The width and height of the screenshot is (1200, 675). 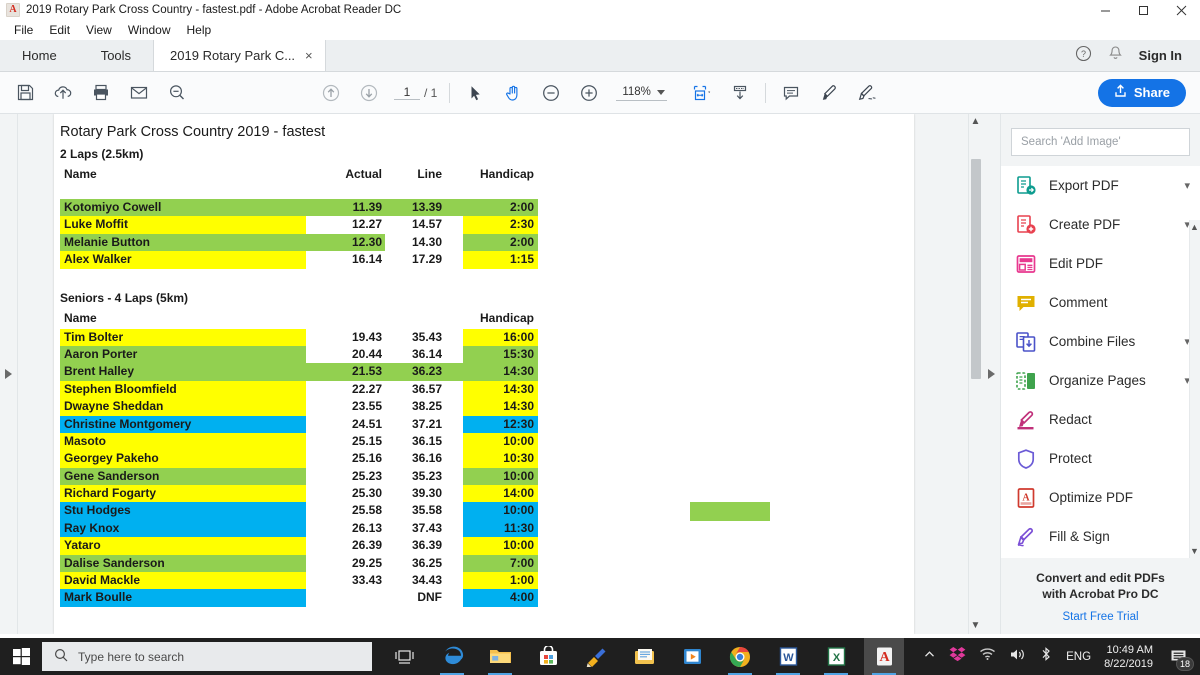 What do you see at coordinates (139, 93) in the screenshot?
I see `email-icon` at bounding box center [139, 93].